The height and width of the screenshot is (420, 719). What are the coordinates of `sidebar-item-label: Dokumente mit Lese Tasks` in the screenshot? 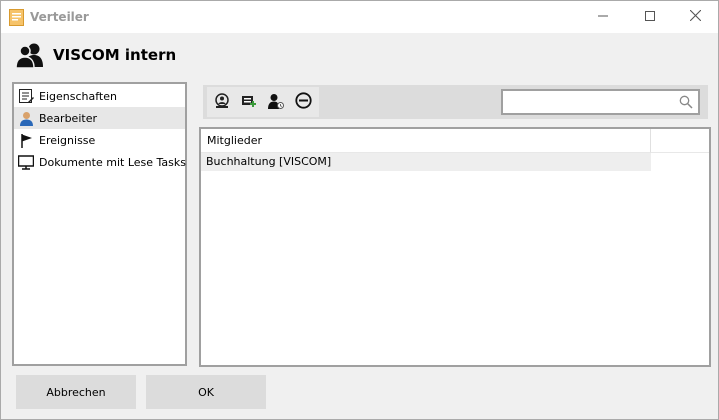 It's located at (112, 162).